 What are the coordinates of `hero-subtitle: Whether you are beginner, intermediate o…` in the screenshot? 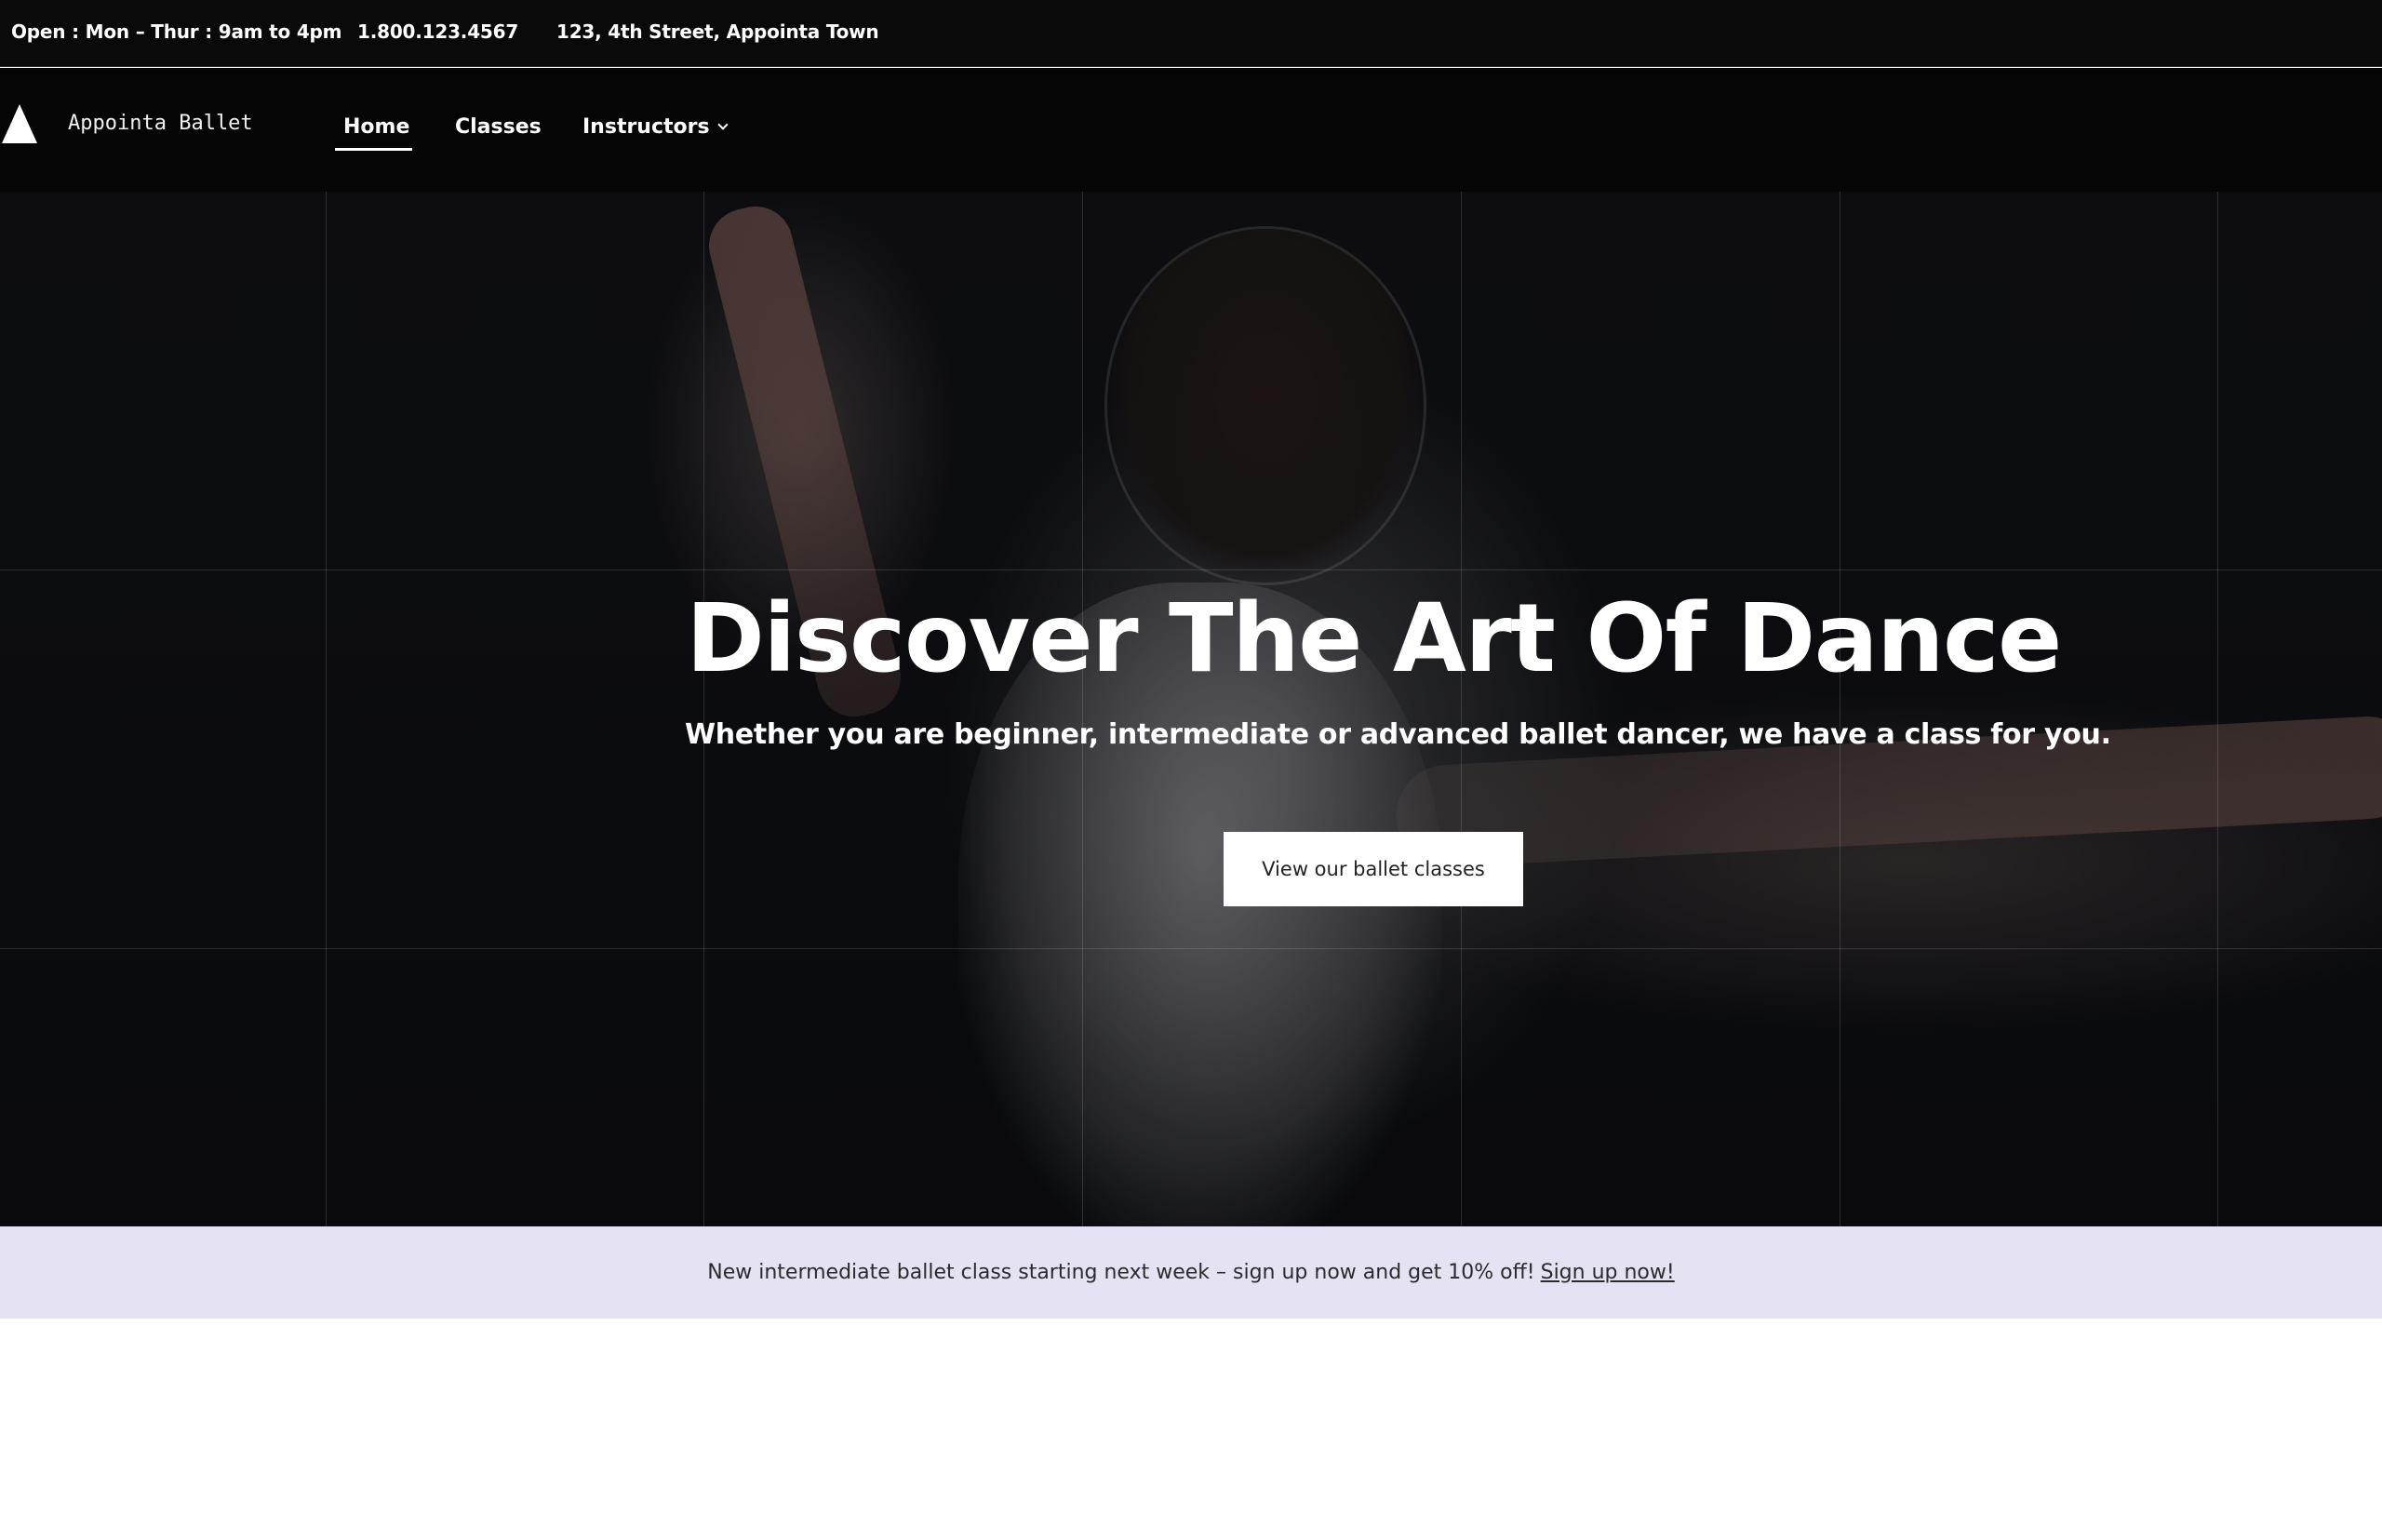 It's located at (1398, 734).